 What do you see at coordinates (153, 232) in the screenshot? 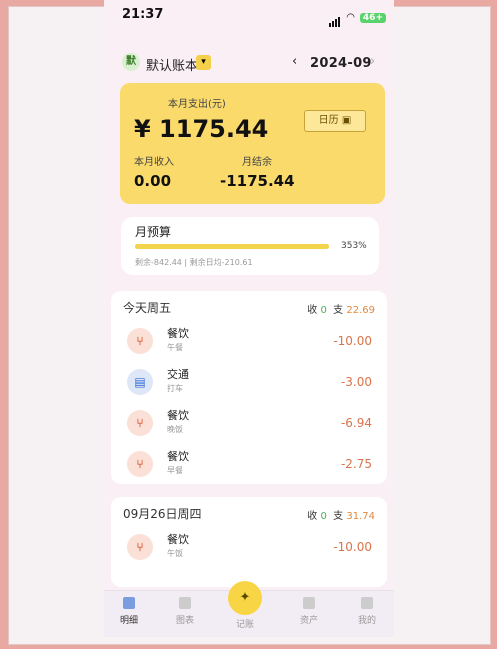
I see `budget-title: 月预算` at bounding box center [153, 232].